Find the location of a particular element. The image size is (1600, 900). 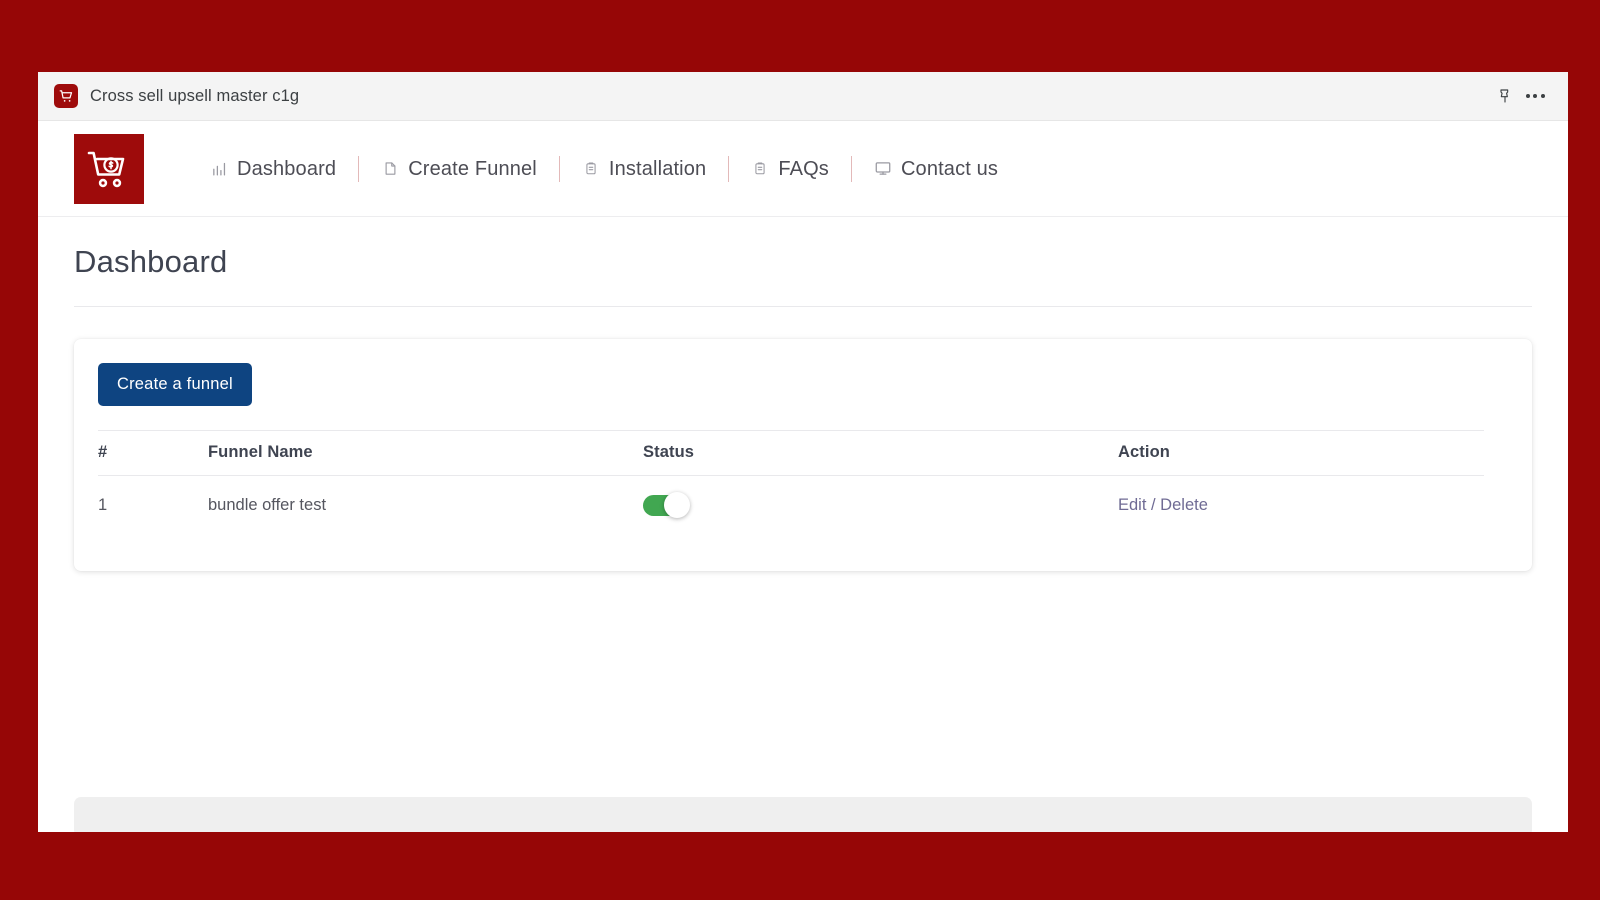

status-toggle is located at coordinates (666, 505).